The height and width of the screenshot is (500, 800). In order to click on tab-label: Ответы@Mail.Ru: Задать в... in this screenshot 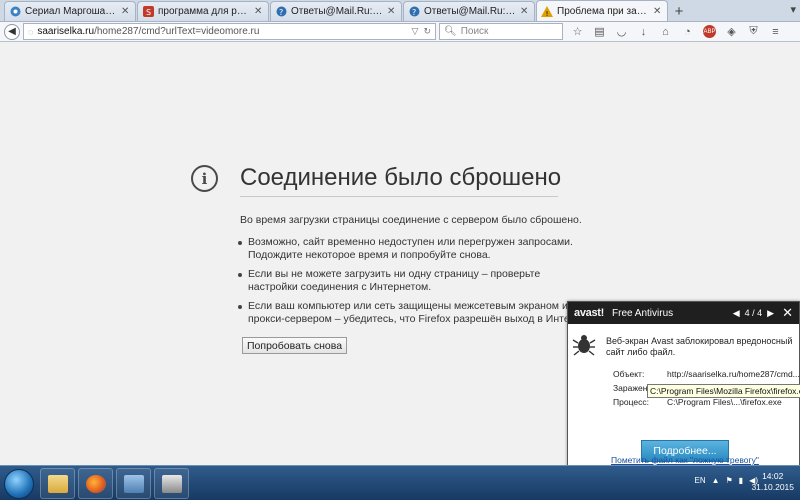, I will do `click(337, 11)`.